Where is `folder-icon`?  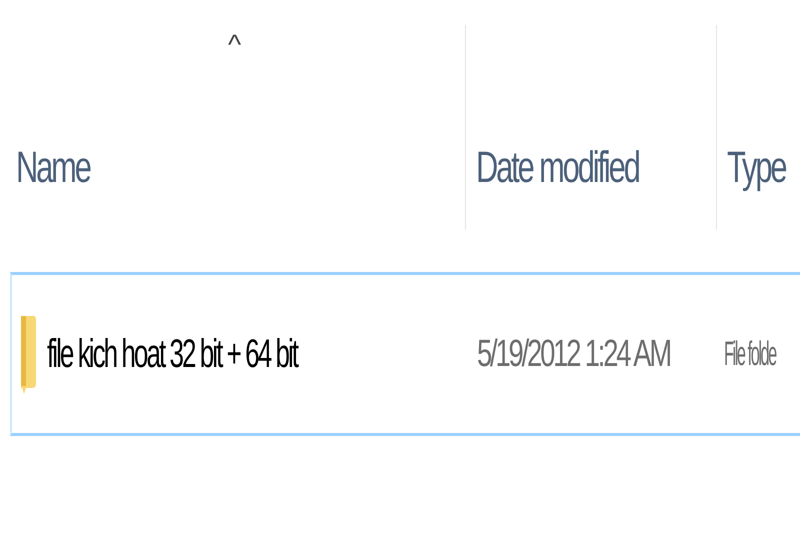
folder-icon is located at coordinates (28, 354).